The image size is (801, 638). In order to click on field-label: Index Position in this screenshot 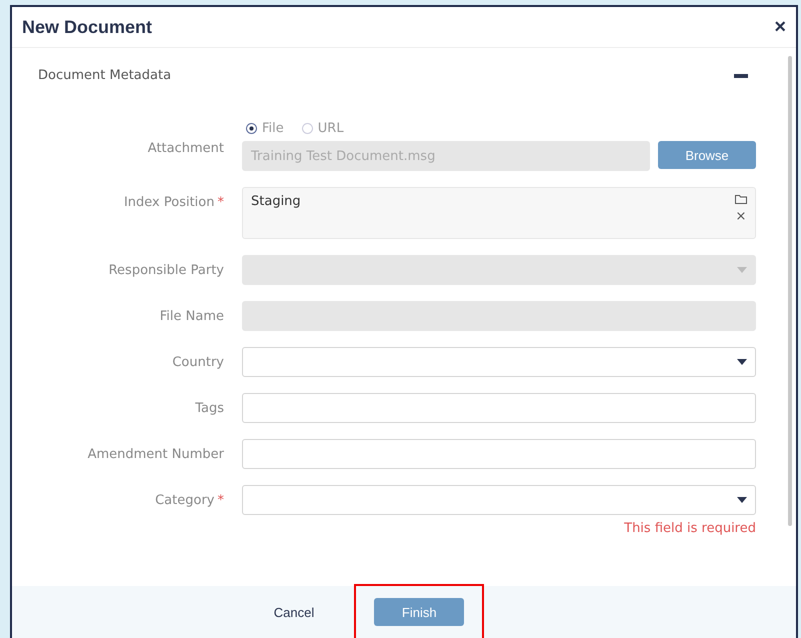, I will do `click(169, 202)`.